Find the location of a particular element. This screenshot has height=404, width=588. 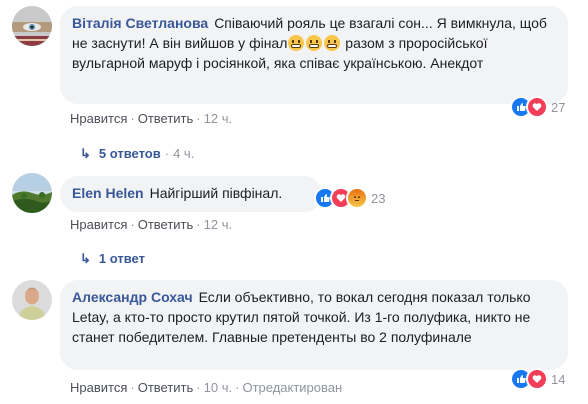

reaction-summary: 27 is located at coordinates (537, 107).